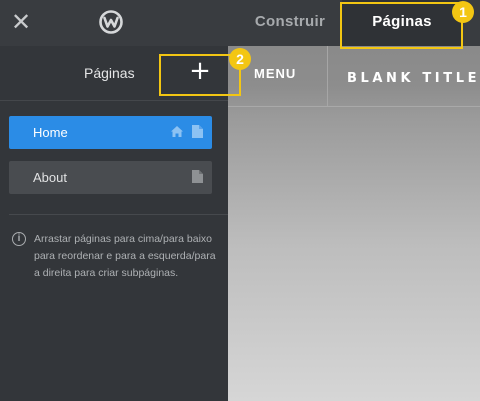 The height and width of the screenshot is (401, 480). Describe the element at coordinates (327, 76) in the screenshot. I see `nav-separator` at that location.